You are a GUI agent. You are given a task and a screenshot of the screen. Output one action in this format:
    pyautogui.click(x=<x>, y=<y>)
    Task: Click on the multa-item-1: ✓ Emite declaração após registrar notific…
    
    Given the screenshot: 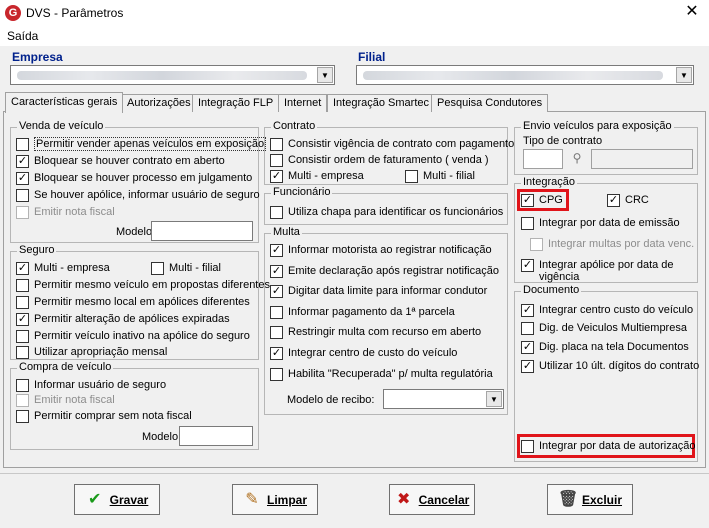 What is the action you would take?
    pyautogui.click(x=384, y=271)
    